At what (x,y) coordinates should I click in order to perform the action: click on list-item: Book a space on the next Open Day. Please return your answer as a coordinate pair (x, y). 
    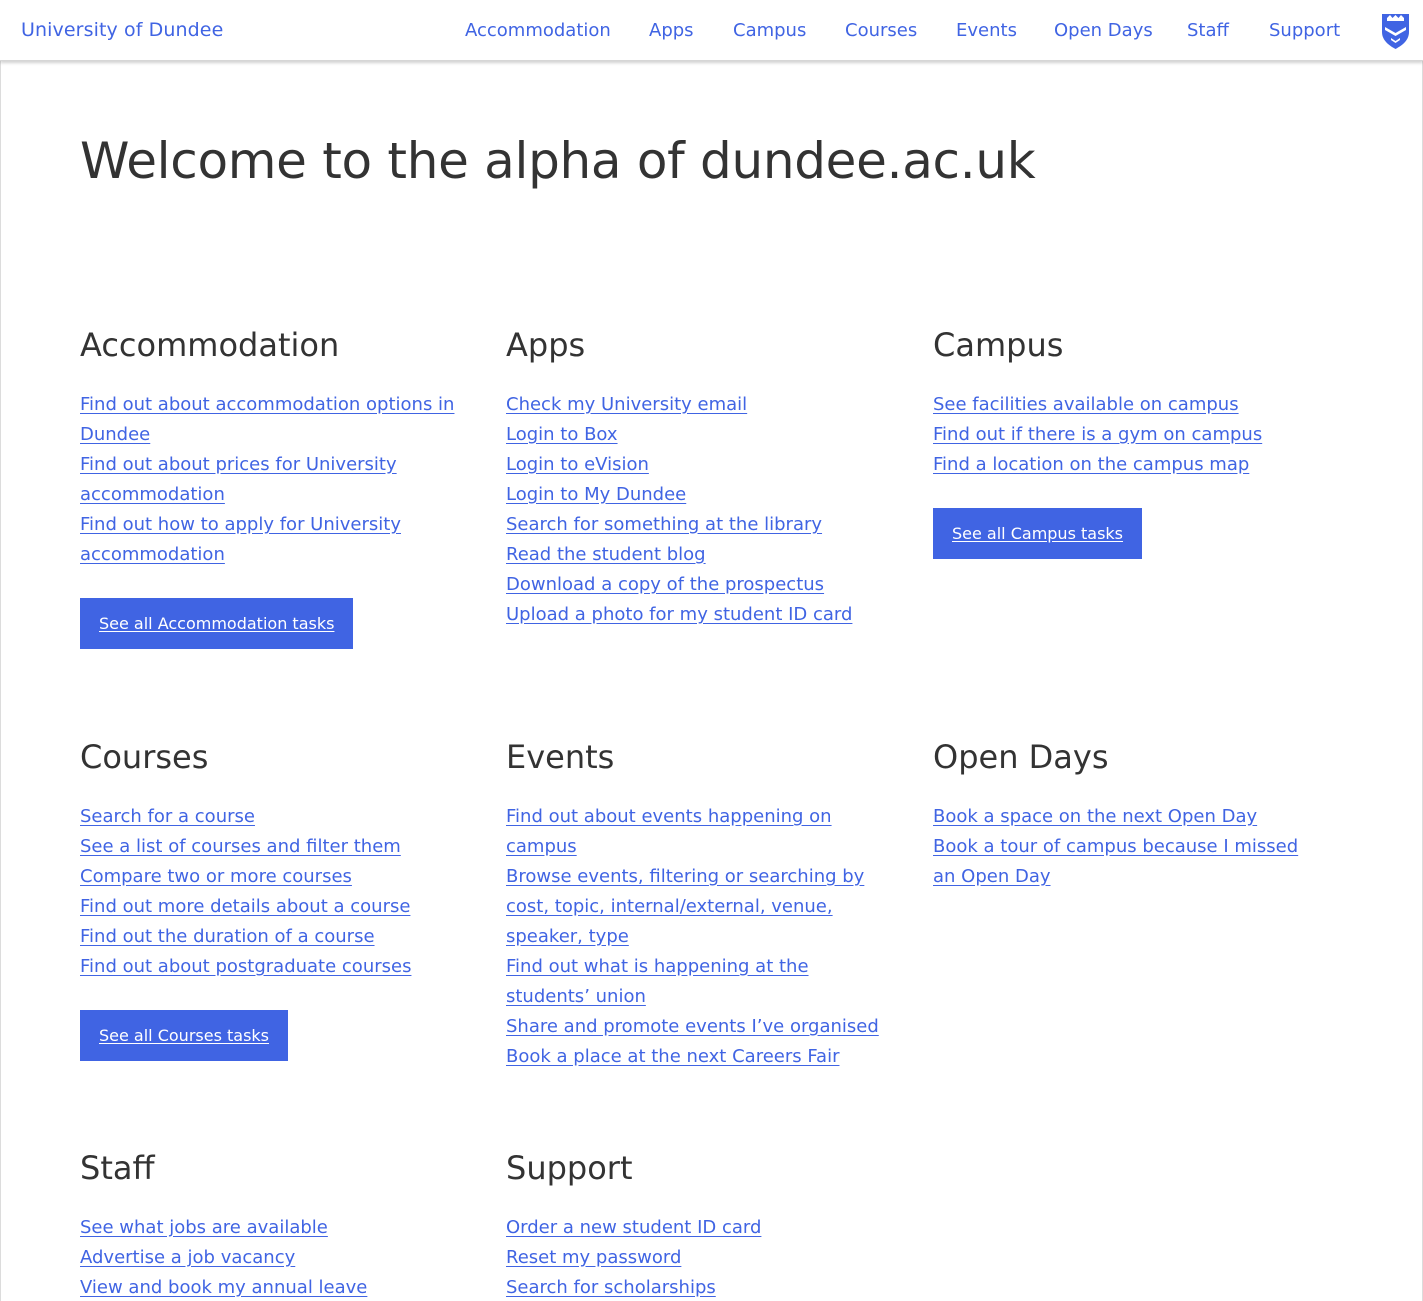
    Looking at the image, I should click on (1133, 817).